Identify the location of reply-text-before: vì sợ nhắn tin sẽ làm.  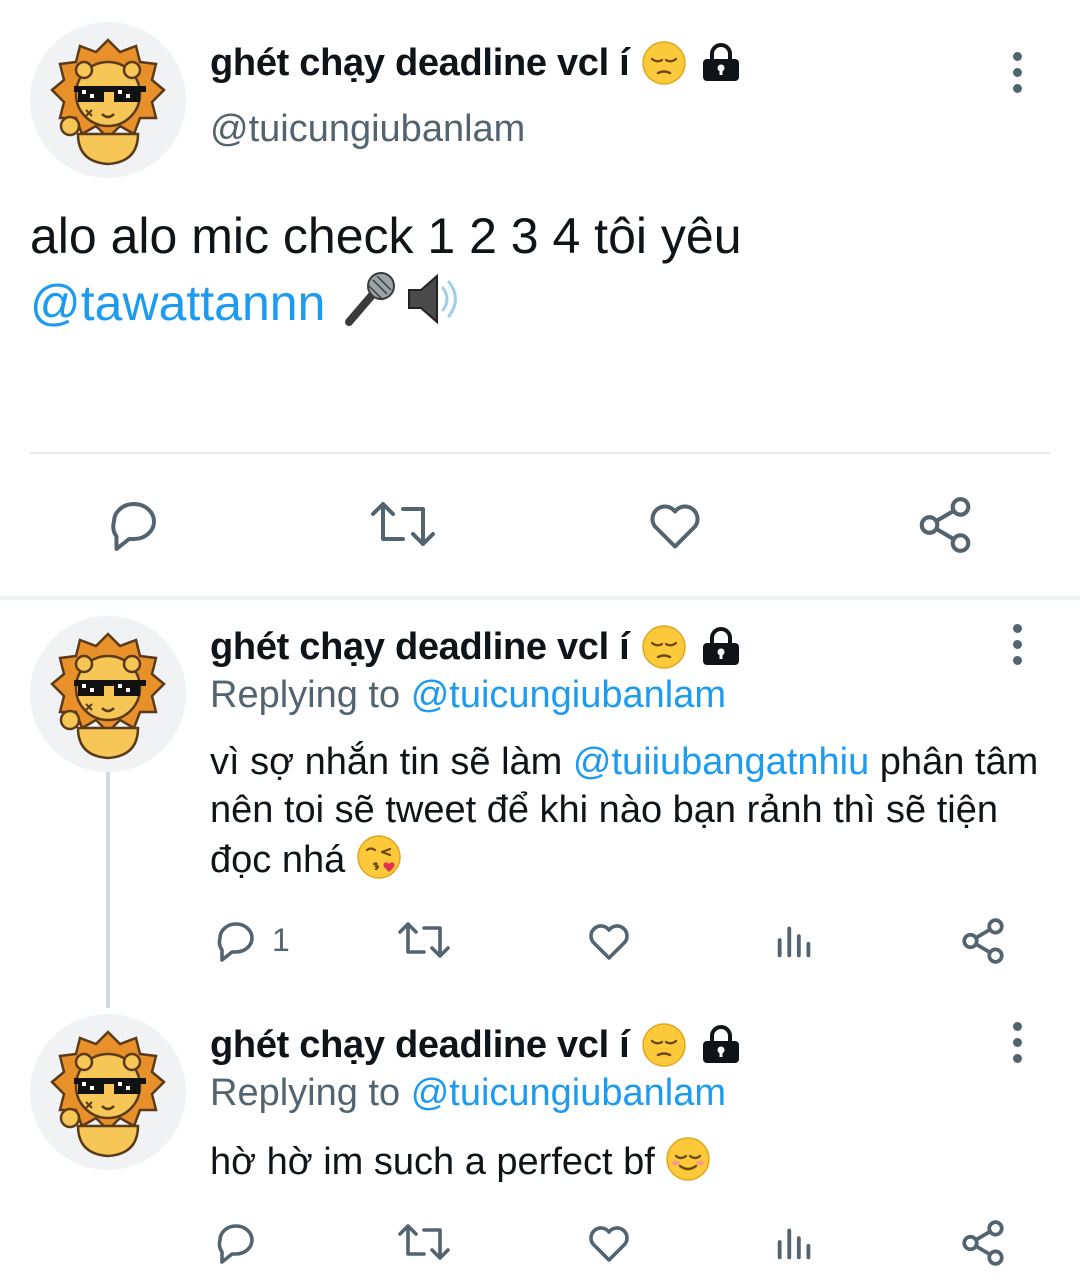
(386, 762).